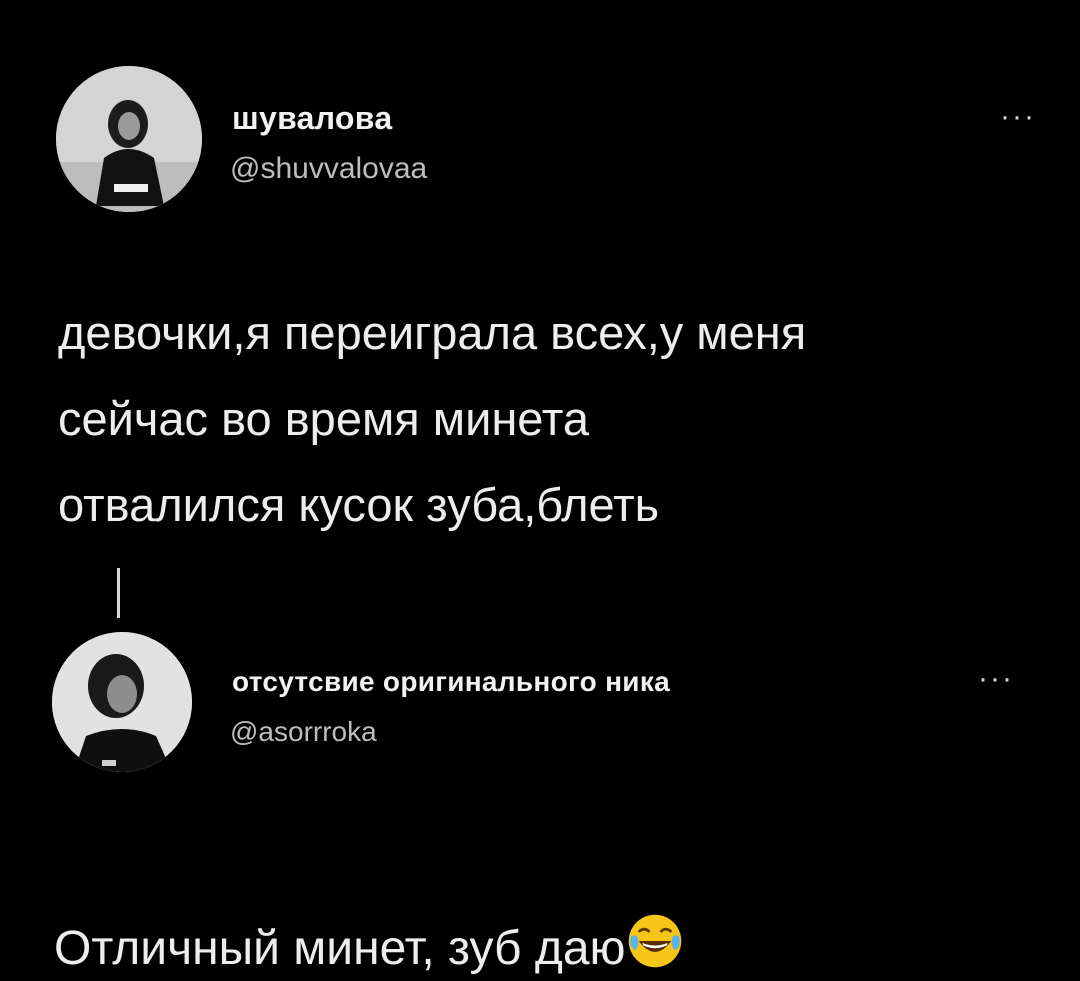 The width and height of the screenshot is (1080, 981). What do you see at coordinates (451, 682) in the screenshot?
I see `display-name: отсутсвие оригинального ника` at bounding box center [451, 682].